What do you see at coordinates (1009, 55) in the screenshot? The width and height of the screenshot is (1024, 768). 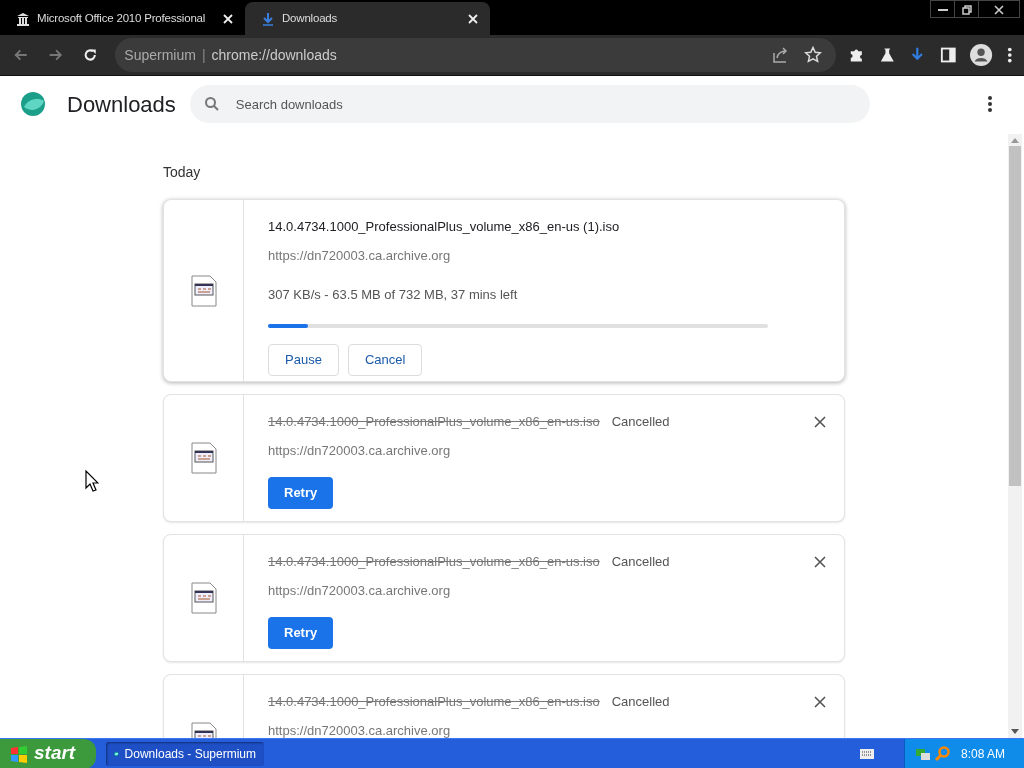 I see `menu-icon` at bounding box center [1009, 55].